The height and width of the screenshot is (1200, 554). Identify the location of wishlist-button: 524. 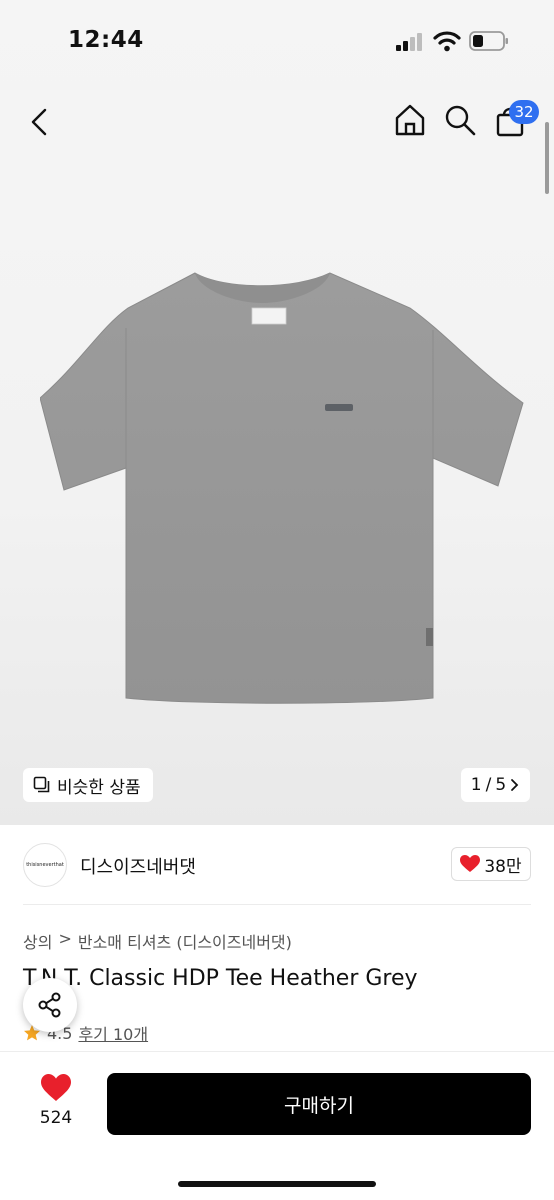
(56, 1101).